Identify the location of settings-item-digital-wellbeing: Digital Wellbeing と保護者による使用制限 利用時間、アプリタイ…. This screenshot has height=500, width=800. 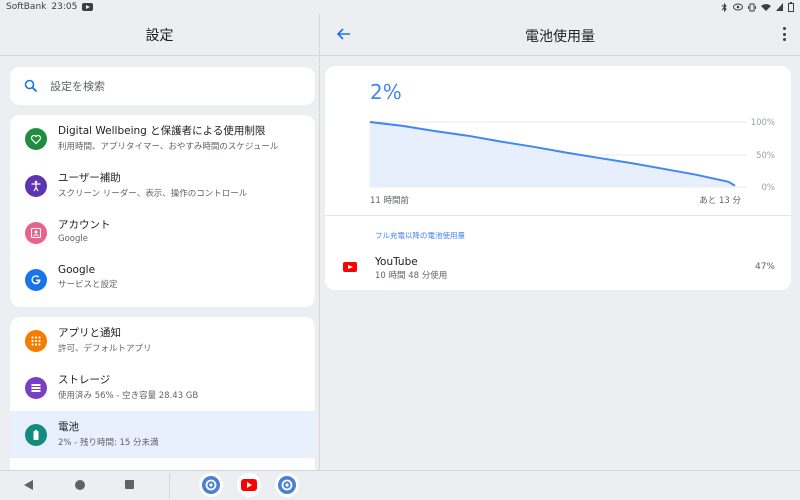
(162, 138).